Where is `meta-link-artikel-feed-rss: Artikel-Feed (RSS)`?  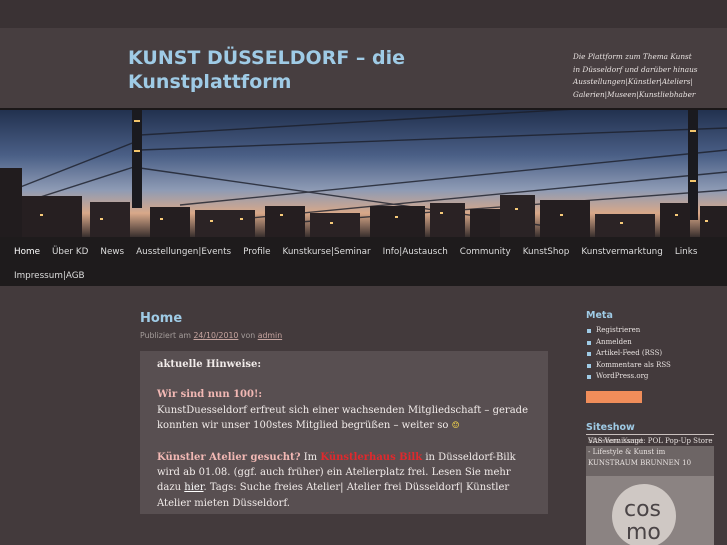
meta-link-artikel-feed-rss: Artikel-Feed (RSS) is located at coordinates (651, 354).